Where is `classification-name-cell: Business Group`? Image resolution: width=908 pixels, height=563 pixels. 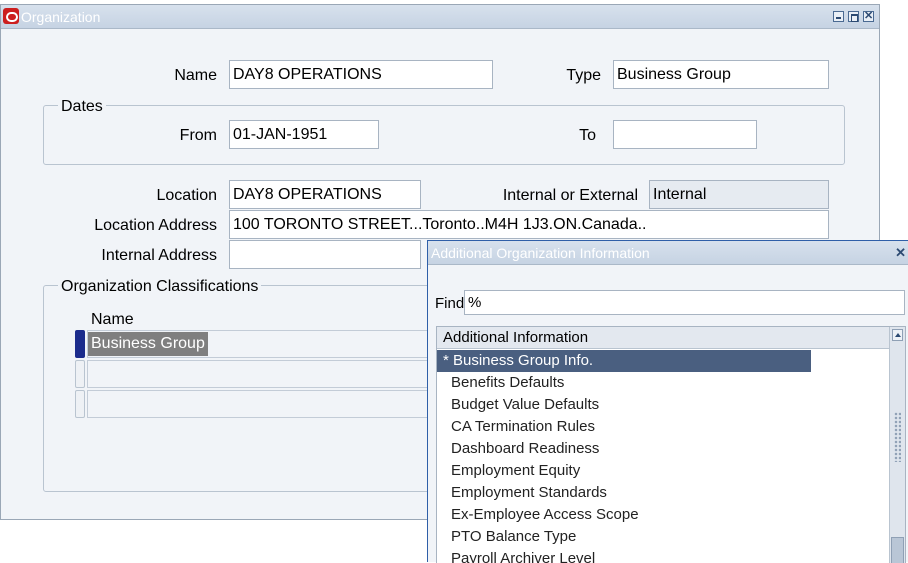
classification-name-cell: Business Group is located at coordinates (148, 344).